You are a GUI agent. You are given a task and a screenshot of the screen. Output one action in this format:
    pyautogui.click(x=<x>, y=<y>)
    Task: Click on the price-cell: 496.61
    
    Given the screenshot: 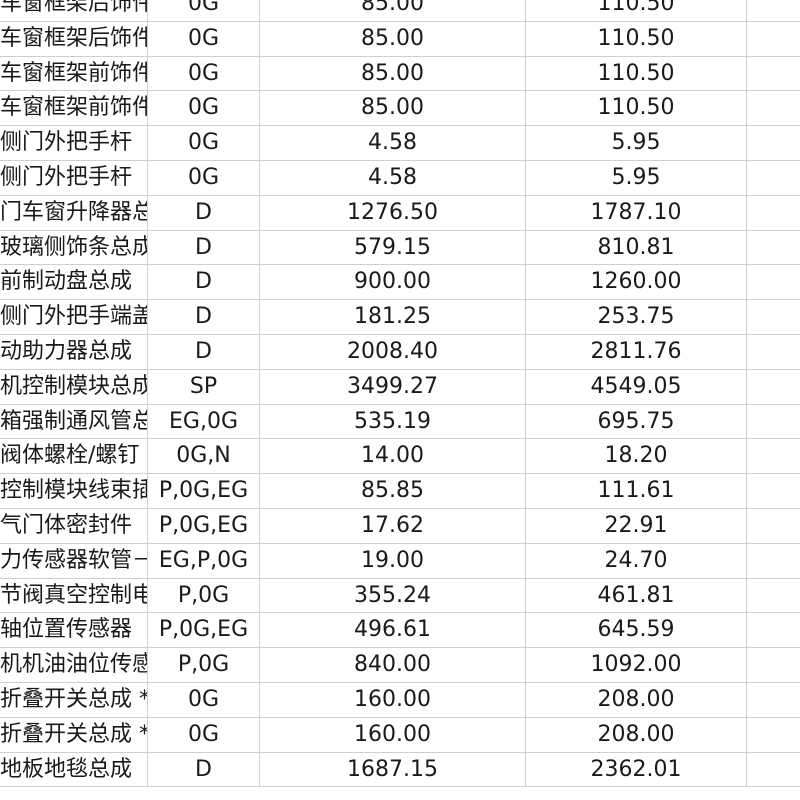 What is the action you would take?
    pyautogui.click(x=393, y=630)
    